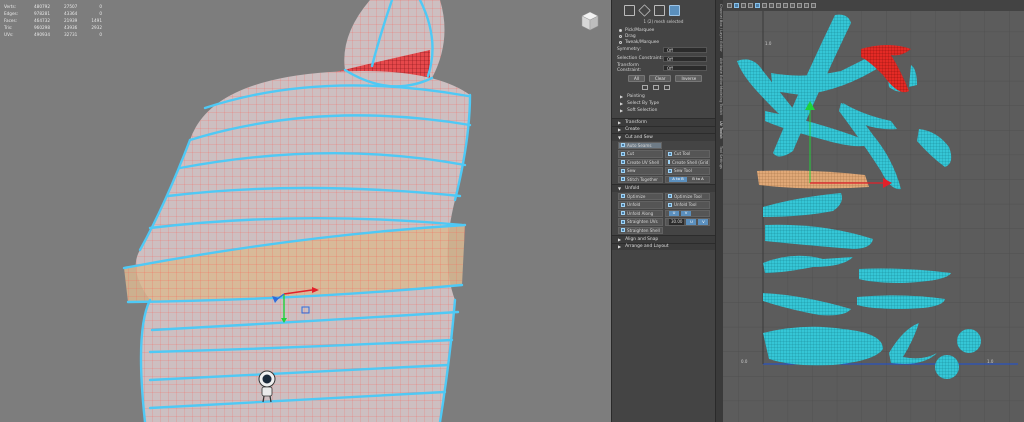  Describe the element at coordinates (687, 154) in the screenshot. I see `cut-tool-button: Cut Tool` at that location.